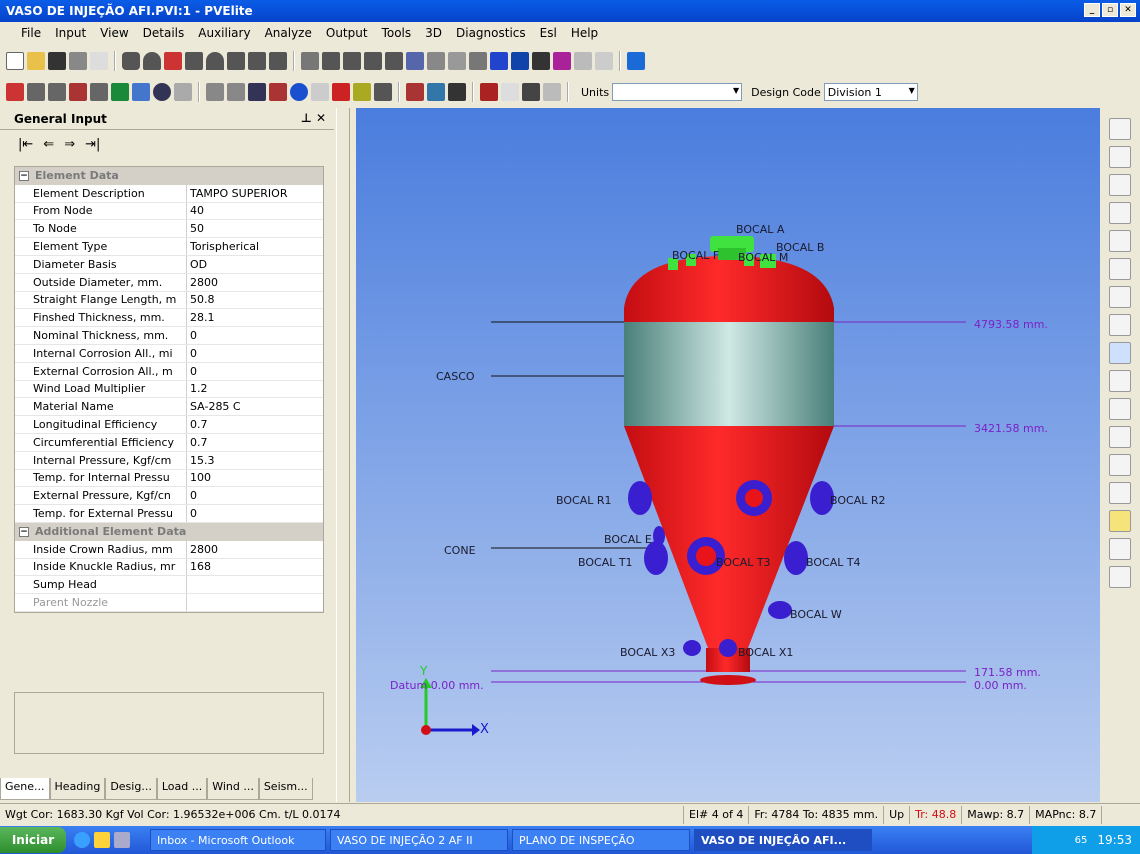  I want to click on chart-icon, so click(520, 61).